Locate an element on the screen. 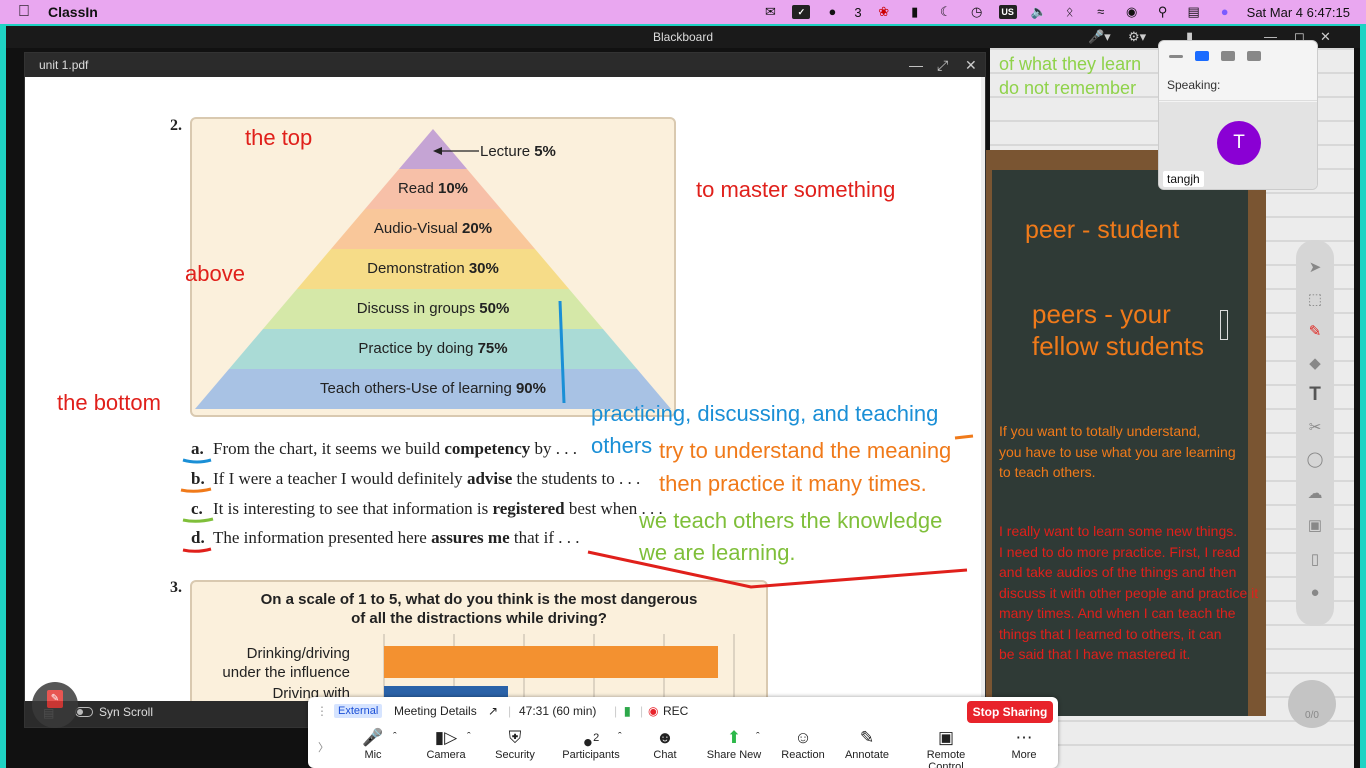 This screenshot has height=768, width=1366. mail-icon: ✉ is located at coordinates (770, 12).